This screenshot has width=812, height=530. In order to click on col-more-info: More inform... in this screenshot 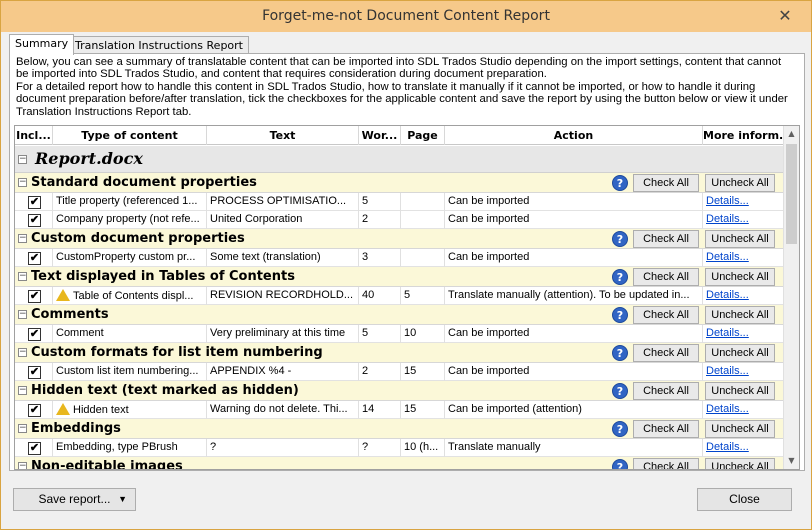, I will do `click(744, 135)`.